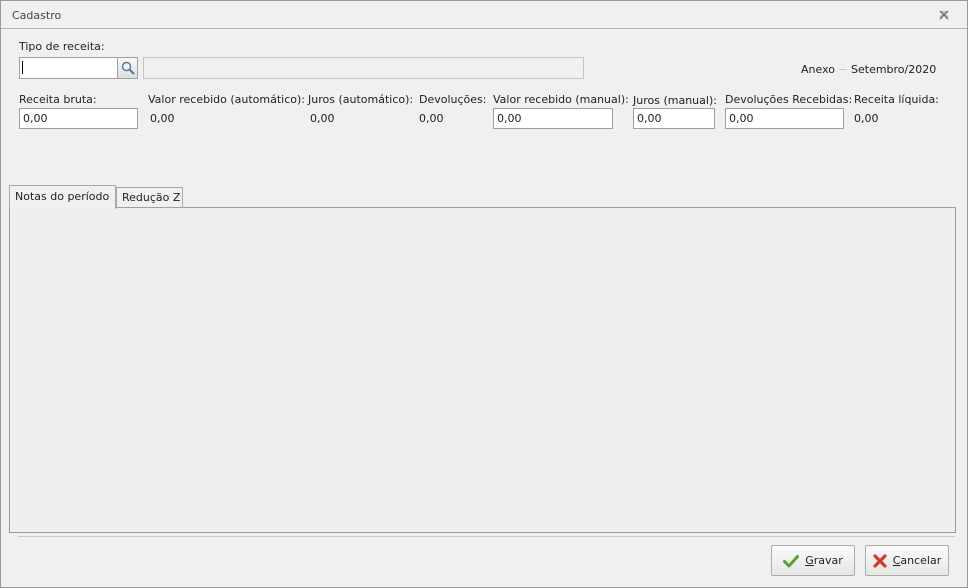 The width and height of the screenshot is (968, 588). I want to click on juros-auto-value: 0,00, so click(322, 118).